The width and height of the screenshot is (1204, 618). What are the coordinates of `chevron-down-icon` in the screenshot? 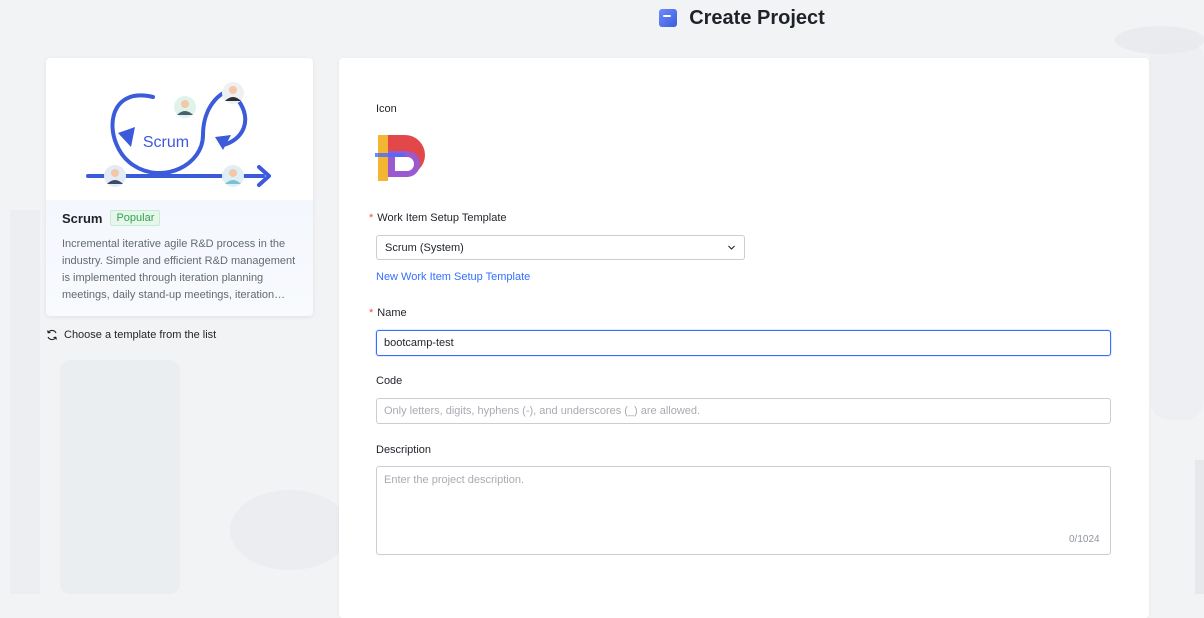 It's located at (731, 247).